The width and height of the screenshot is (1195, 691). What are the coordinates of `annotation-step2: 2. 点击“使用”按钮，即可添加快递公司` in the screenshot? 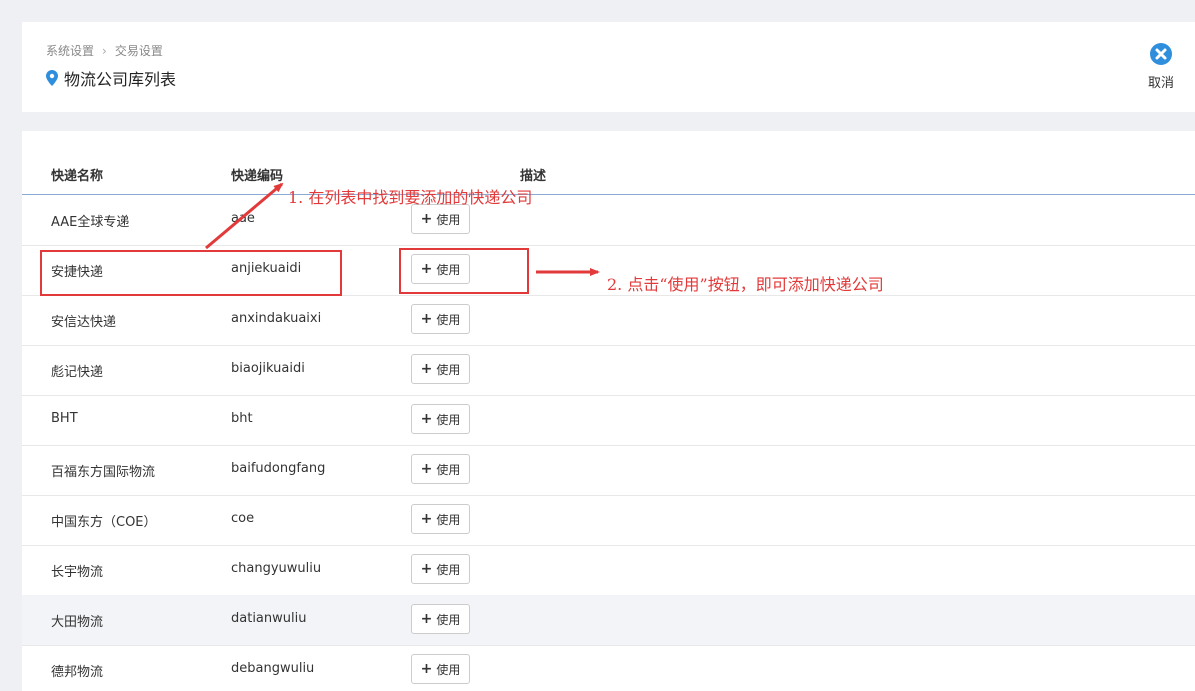 It's located at (745, 284).